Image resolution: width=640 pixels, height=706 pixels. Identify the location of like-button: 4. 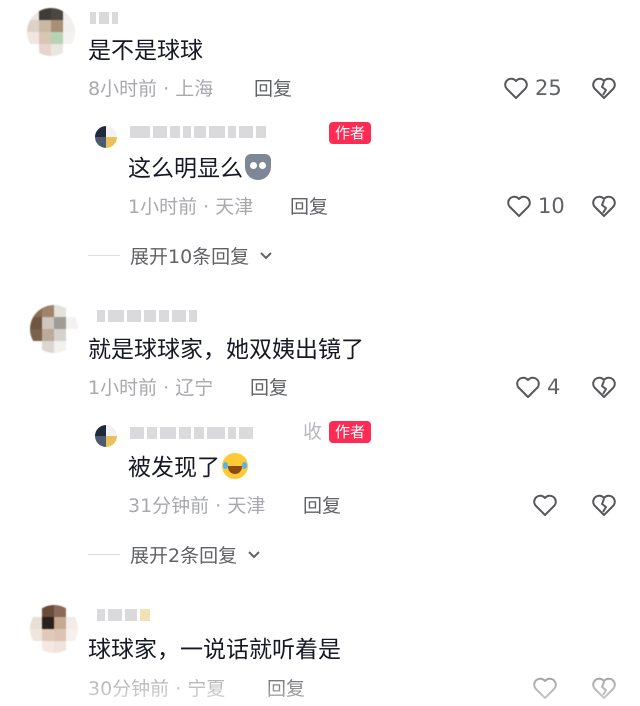
(537, 387).